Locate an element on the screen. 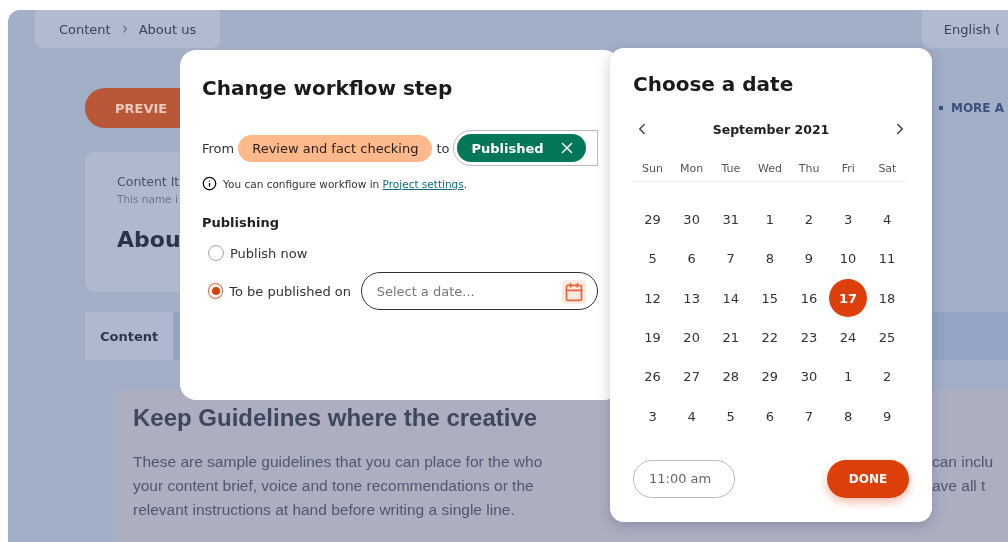 This screenshot has height=542, width=1008. breadcrumb-link: About us is located at coordinates (167, 29).